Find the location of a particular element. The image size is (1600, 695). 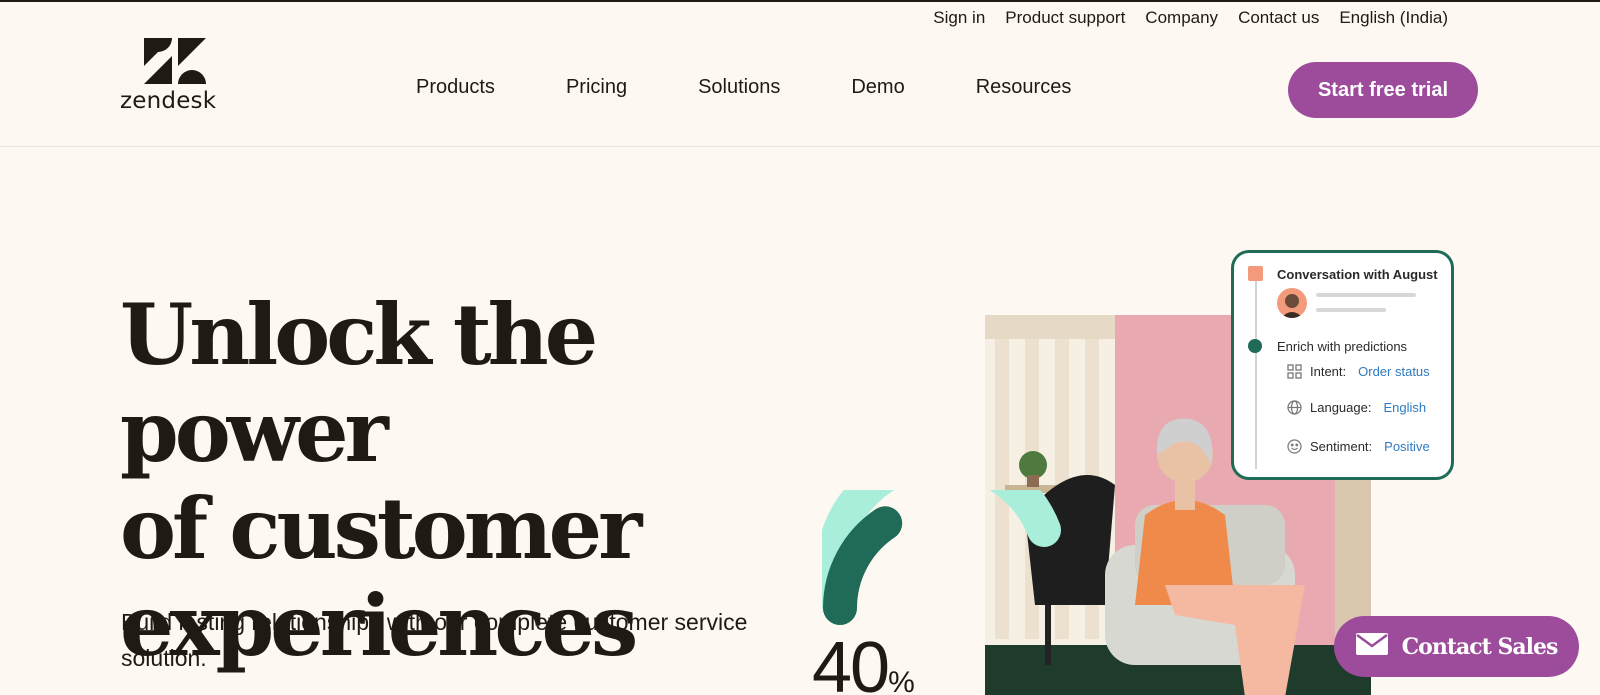

sentiment-label: Sentiment: is located at coordinates (1341, 446).